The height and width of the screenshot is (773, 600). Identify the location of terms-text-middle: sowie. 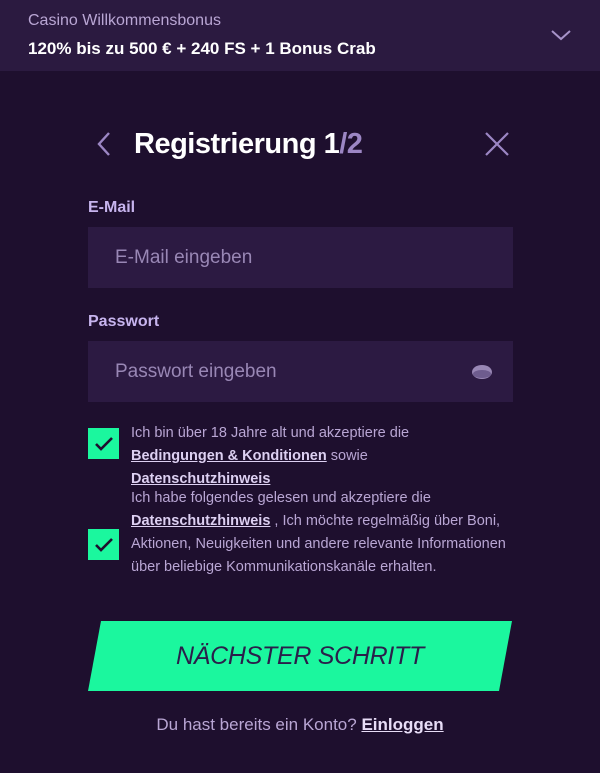
(349, 456).